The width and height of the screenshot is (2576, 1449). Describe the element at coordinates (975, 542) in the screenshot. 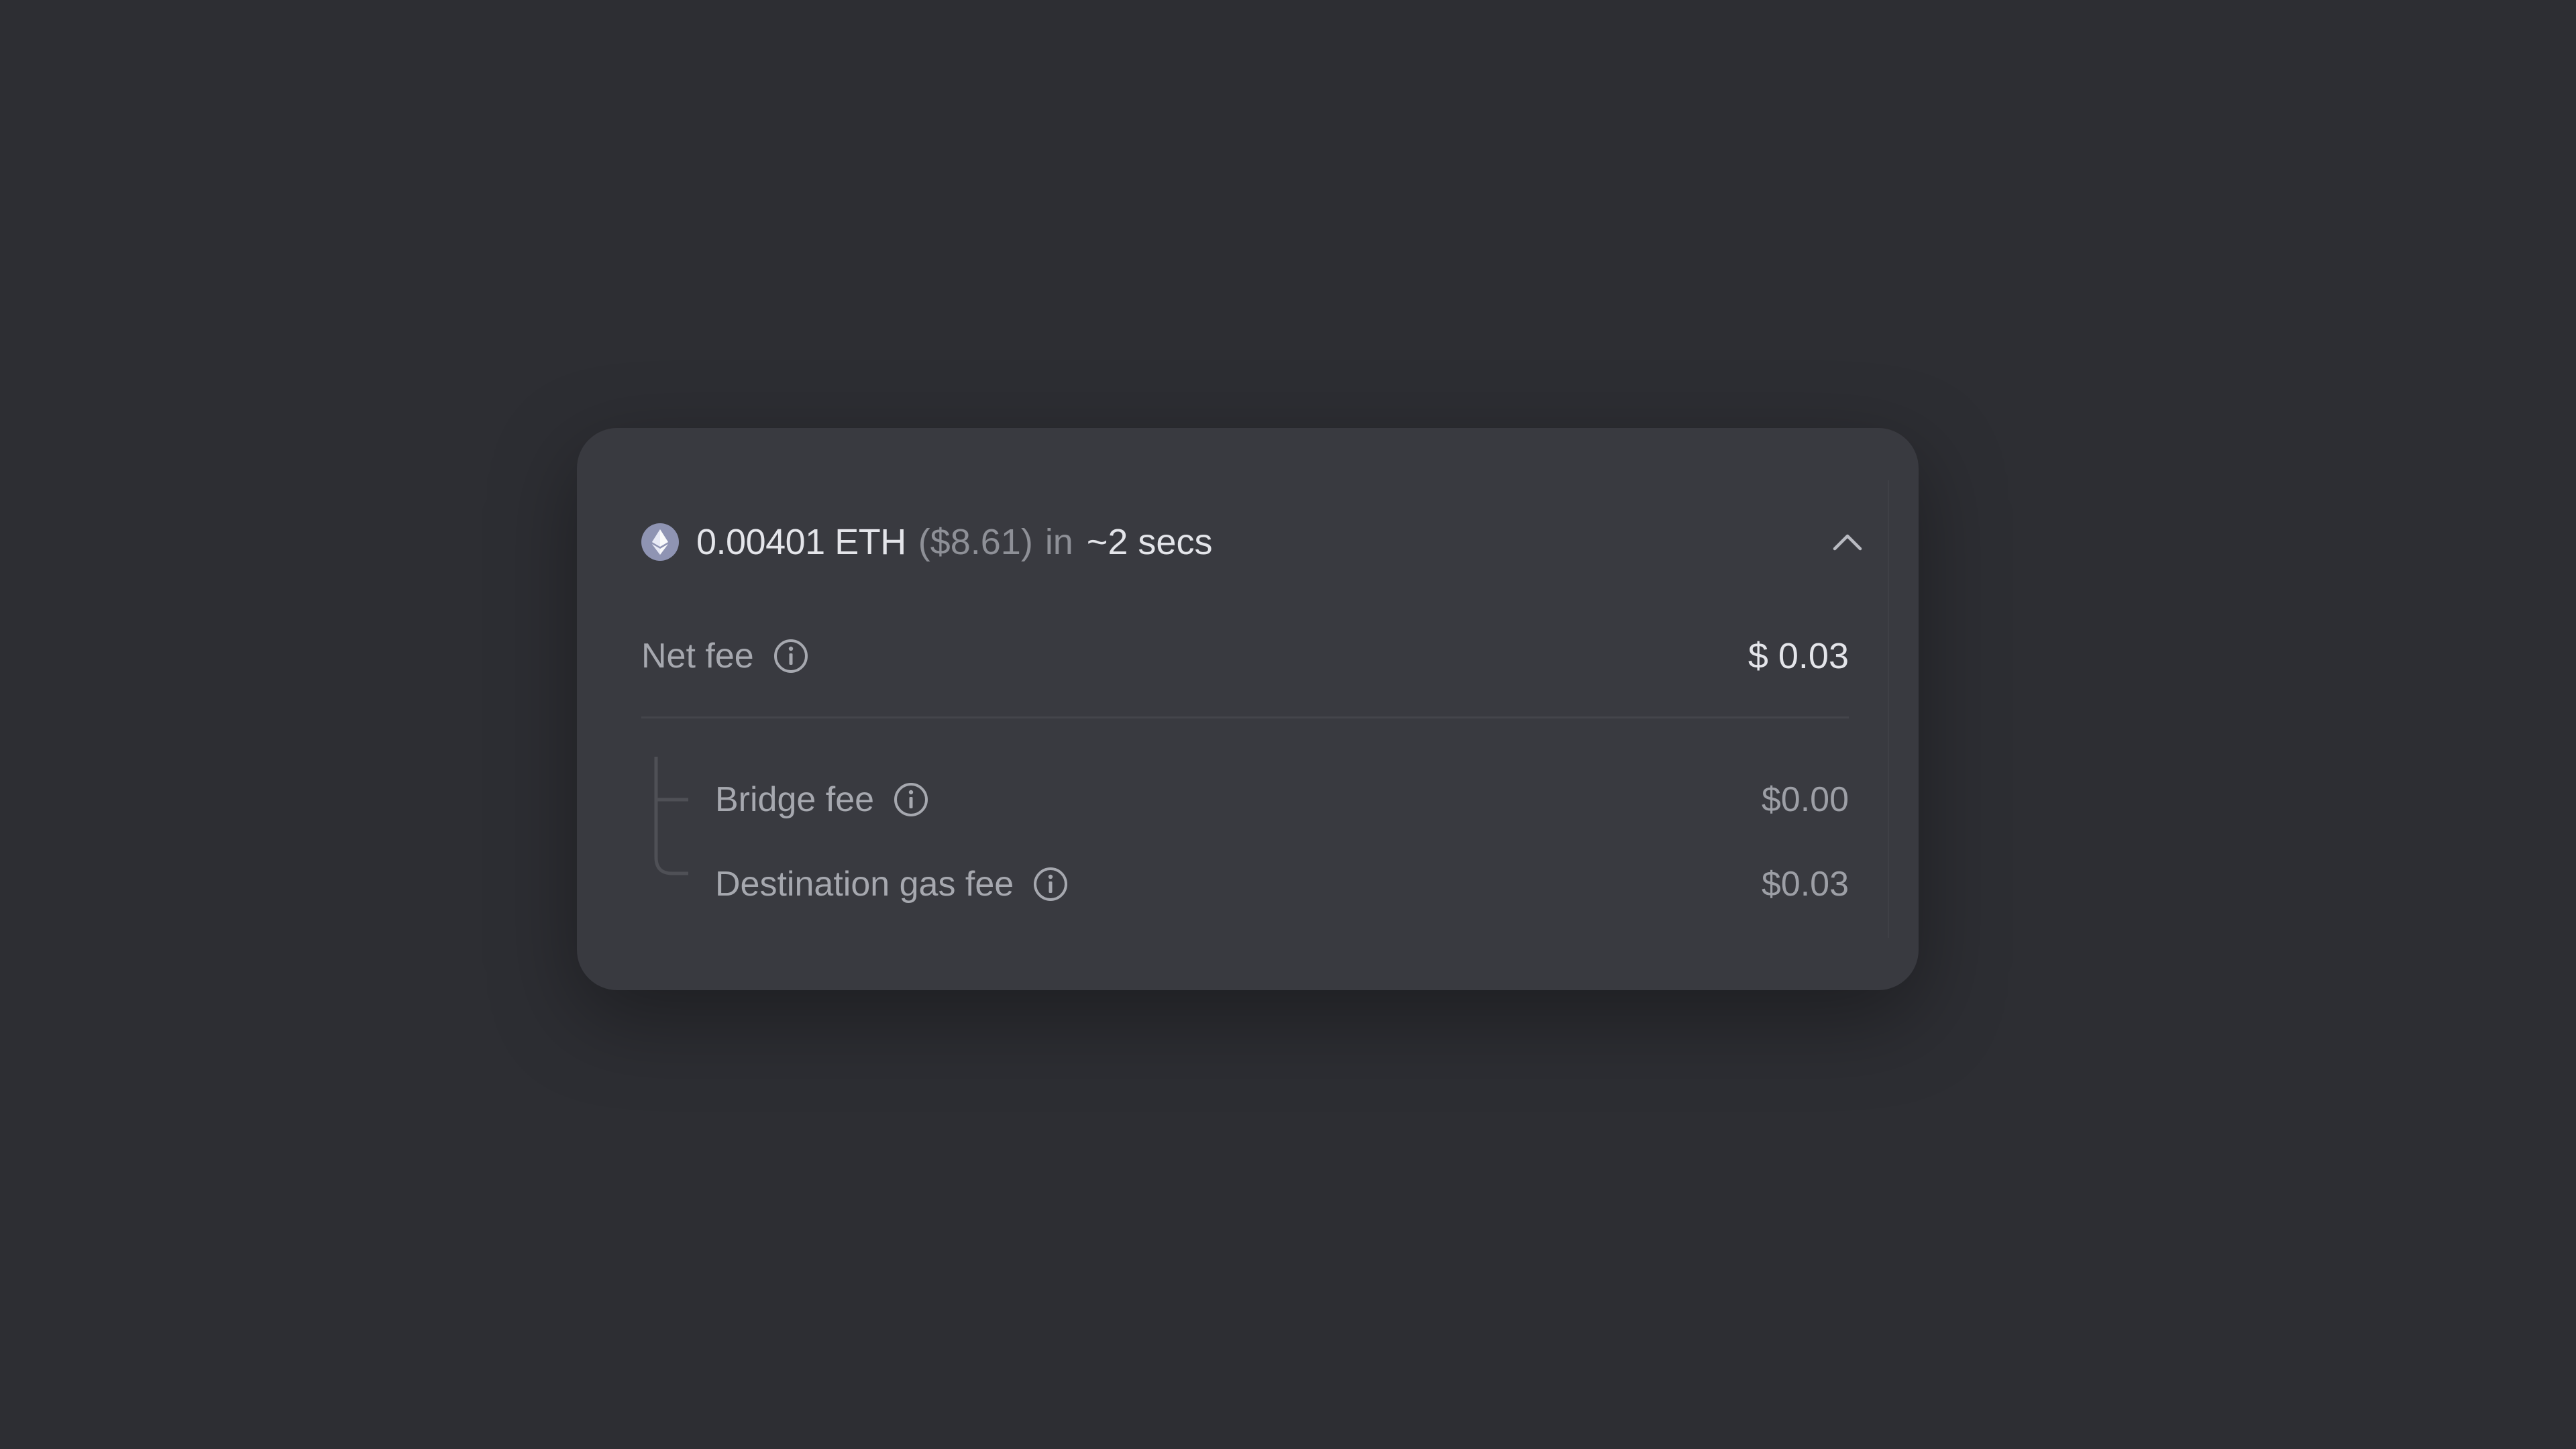

I see `usd-amount: ($8.61)` at that location.